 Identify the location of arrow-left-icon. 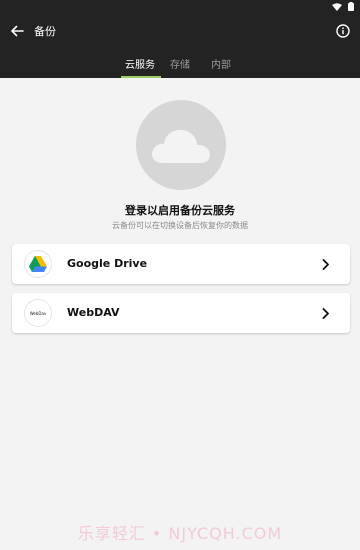
(17, 31).